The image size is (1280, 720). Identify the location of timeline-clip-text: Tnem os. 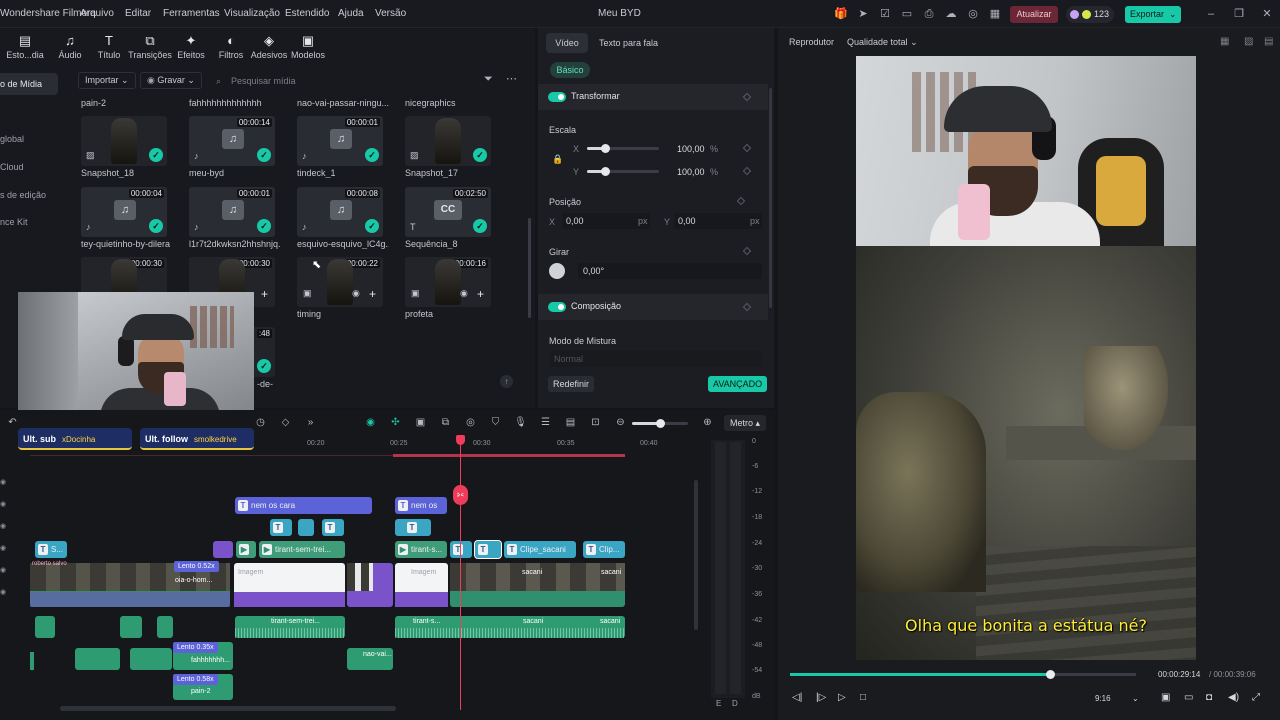
(421, 505).